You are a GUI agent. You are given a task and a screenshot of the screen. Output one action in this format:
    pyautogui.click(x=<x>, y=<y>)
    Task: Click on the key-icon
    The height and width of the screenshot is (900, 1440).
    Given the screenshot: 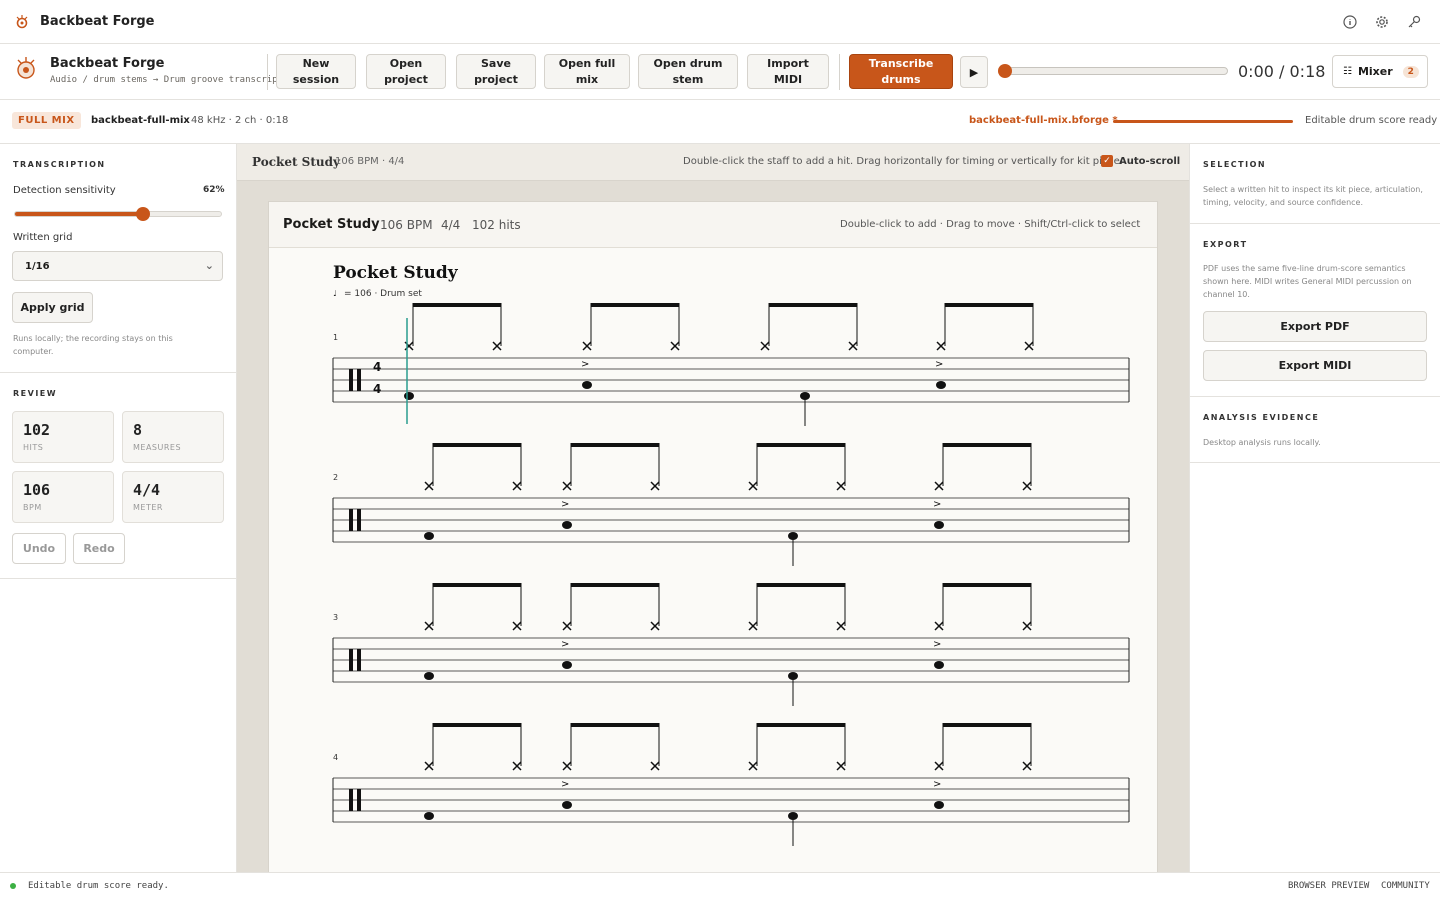 What is the action you would take?
    pyautogui.click(x=1414, y=22)
    